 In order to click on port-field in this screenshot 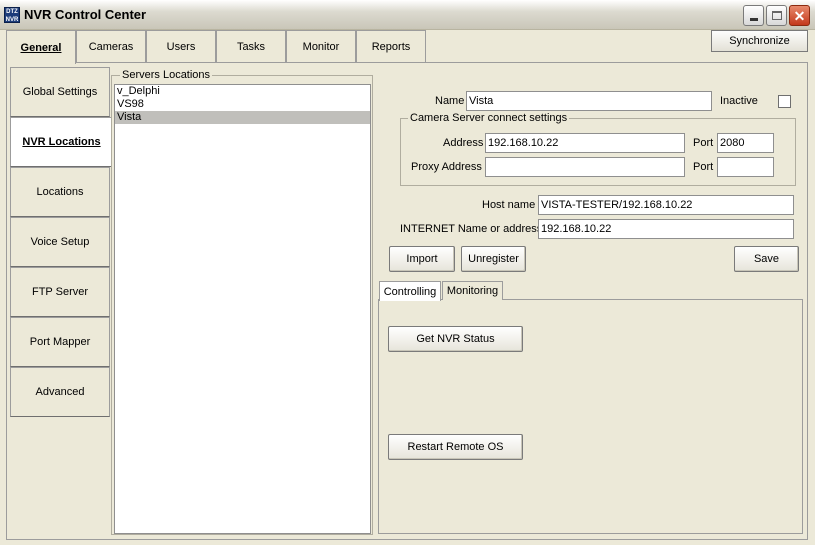, I will do `click(745, 143)`.